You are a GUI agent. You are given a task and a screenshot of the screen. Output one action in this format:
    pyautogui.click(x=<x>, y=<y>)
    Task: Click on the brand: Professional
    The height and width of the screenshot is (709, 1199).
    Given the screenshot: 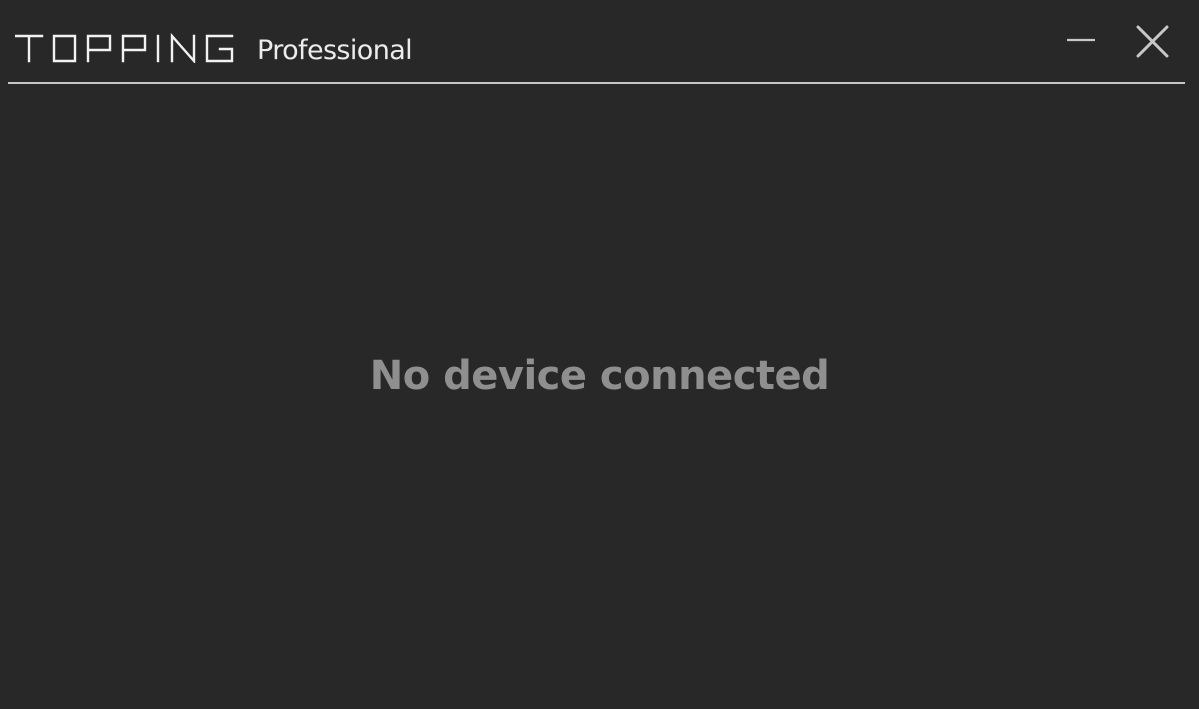 What is the action you would take?
    pyautogui.click(x=214, y=47)
    